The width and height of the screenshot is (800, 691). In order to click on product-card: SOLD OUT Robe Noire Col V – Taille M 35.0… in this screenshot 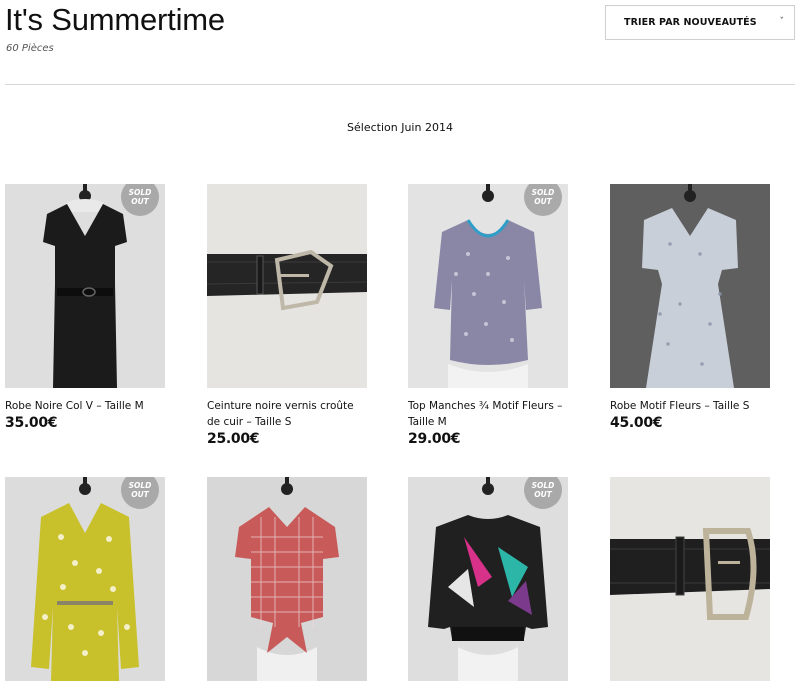, I will do `click(86, 307)`.